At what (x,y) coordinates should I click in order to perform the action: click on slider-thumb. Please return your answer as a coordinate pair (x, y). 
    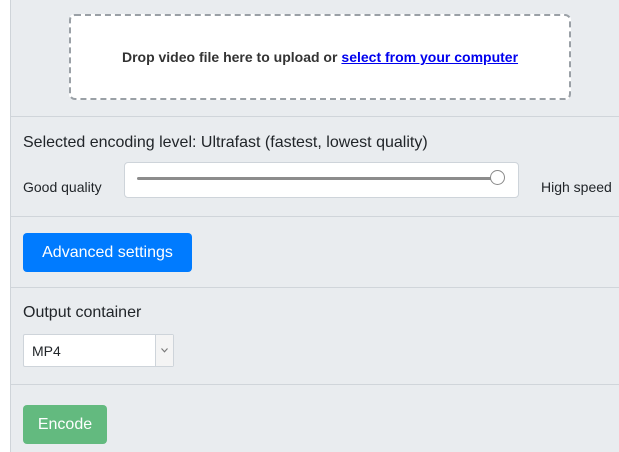
    Looking at the image, I should click on (497, 177).